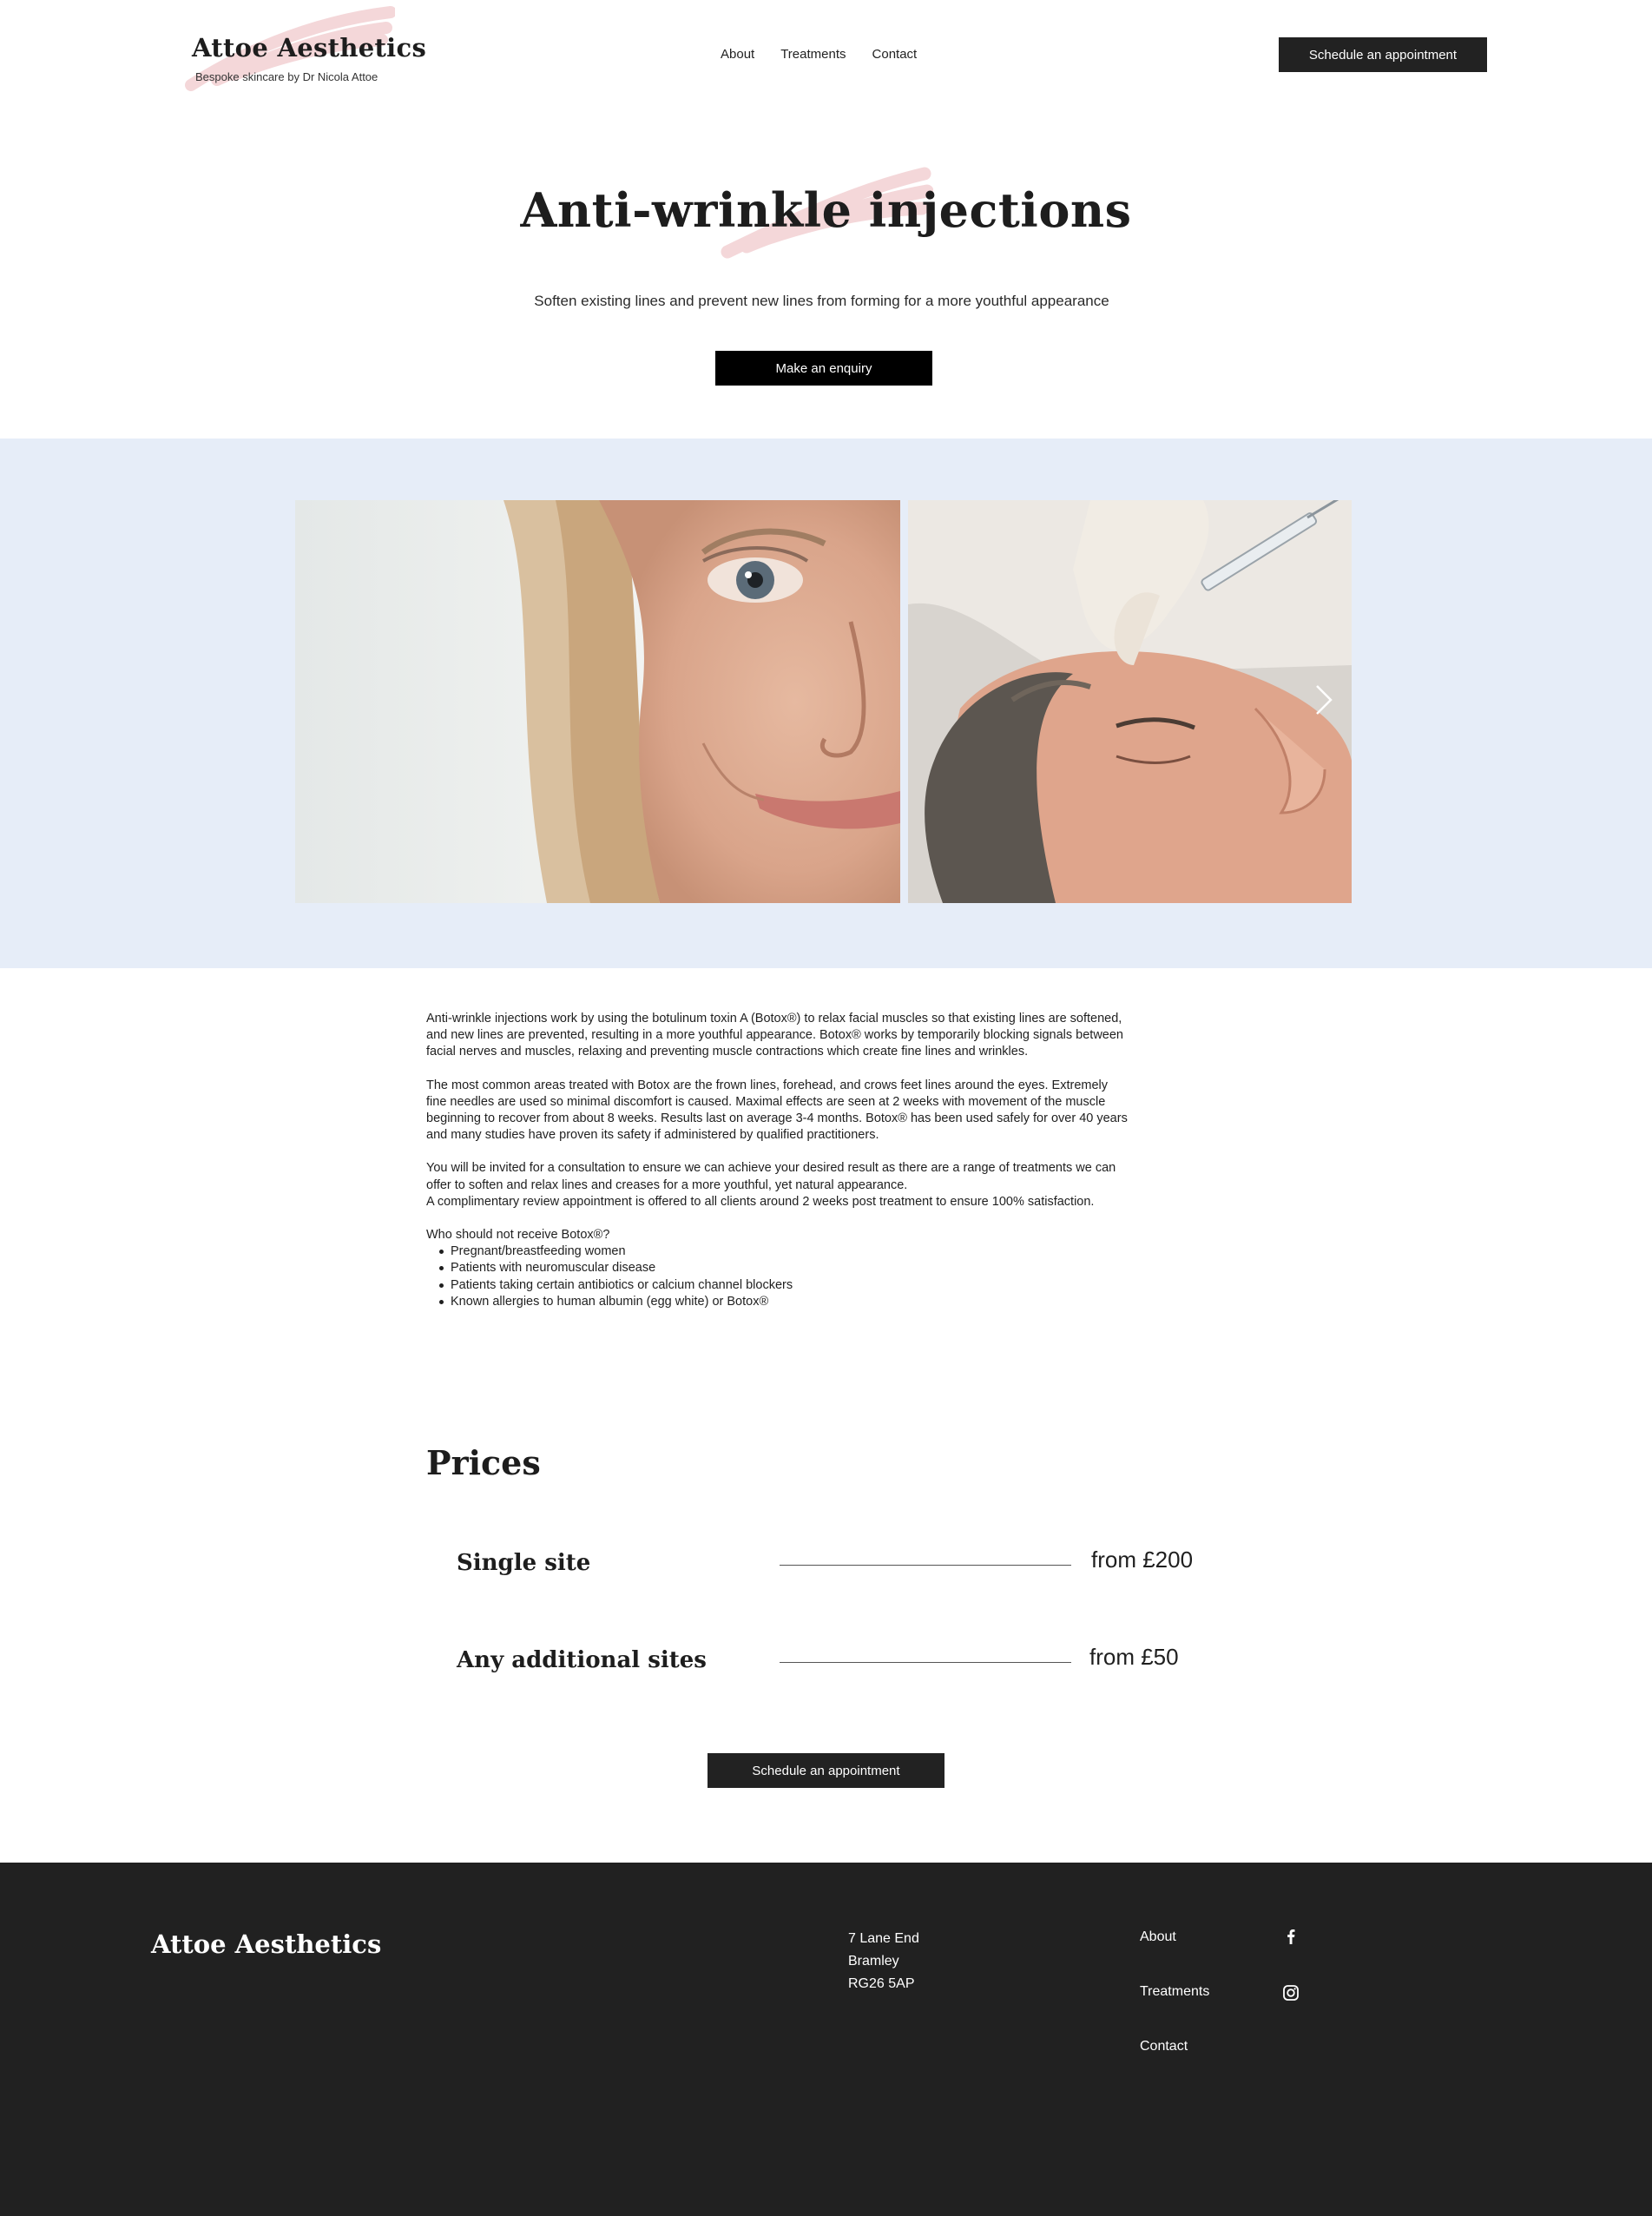 This screenshot has height=2216, width=1652. What do you see at coordinates (883, 1938) in the screenshot?
I see `address-line: 7 Lane End` at bounding box center [883, 1938].